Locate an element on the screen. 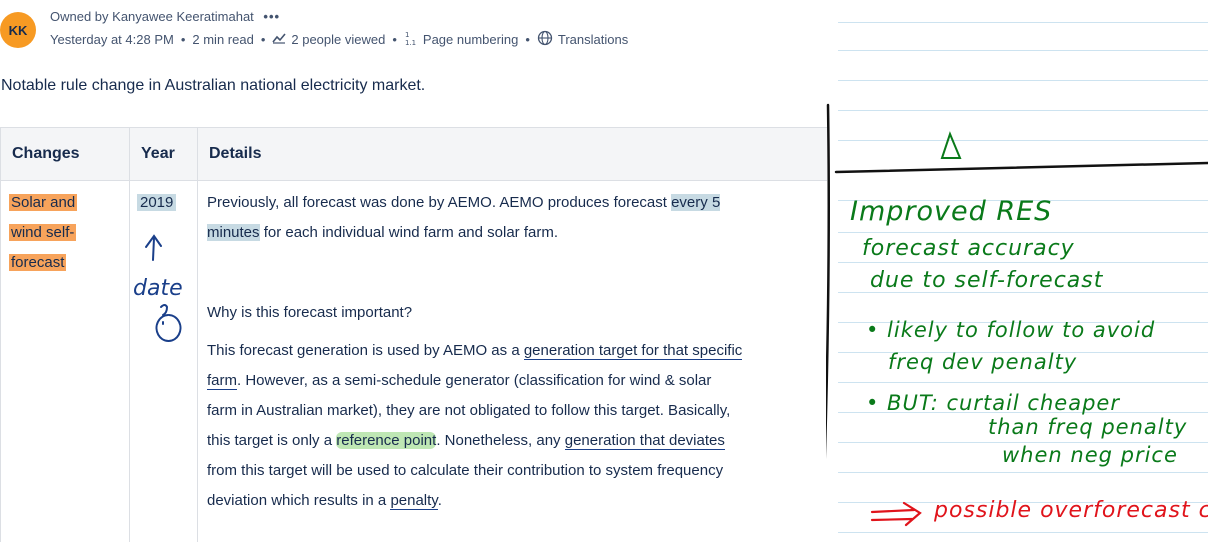 The height and width of the screenshot is (542, 1208). viewers-link: 2 people viewed is located at coordinates (338, 39).